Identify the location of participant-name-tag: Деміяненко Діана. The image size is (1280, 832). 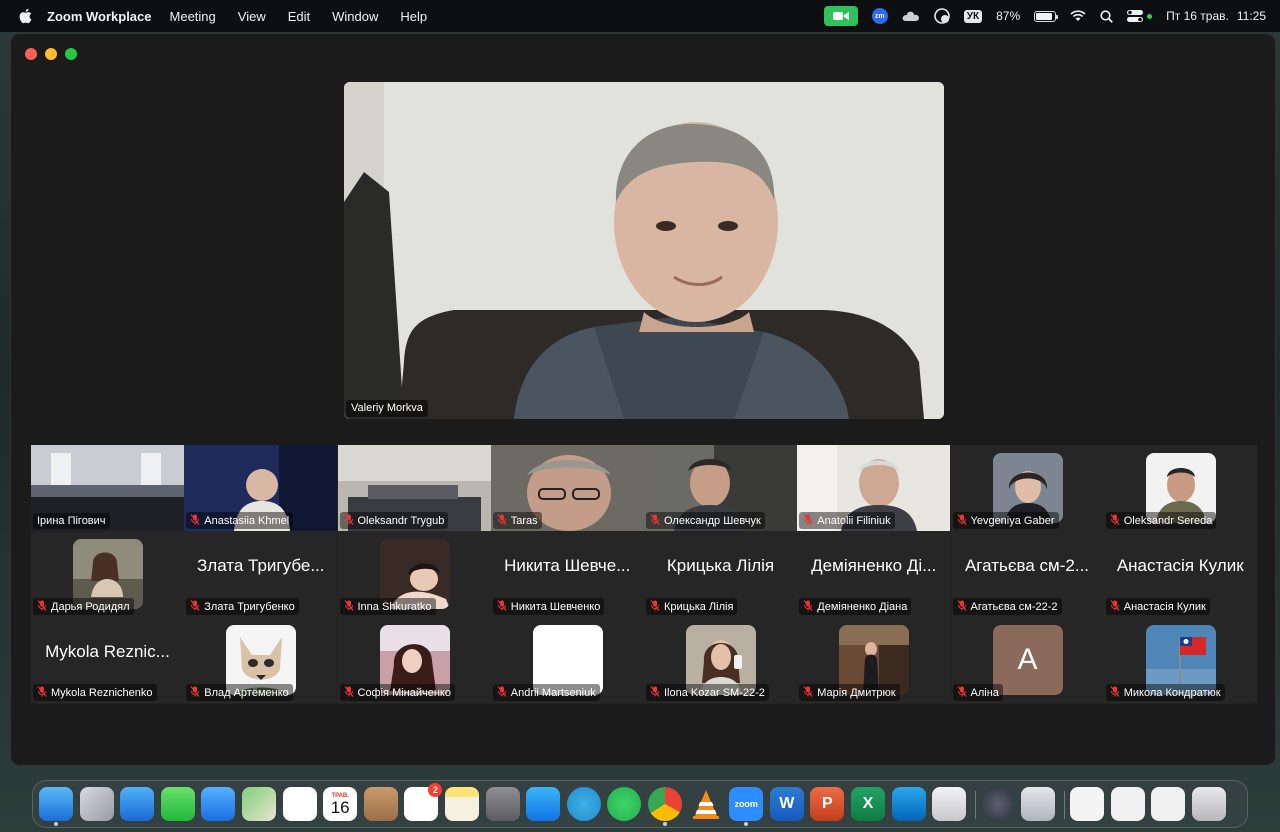
(855, 606).